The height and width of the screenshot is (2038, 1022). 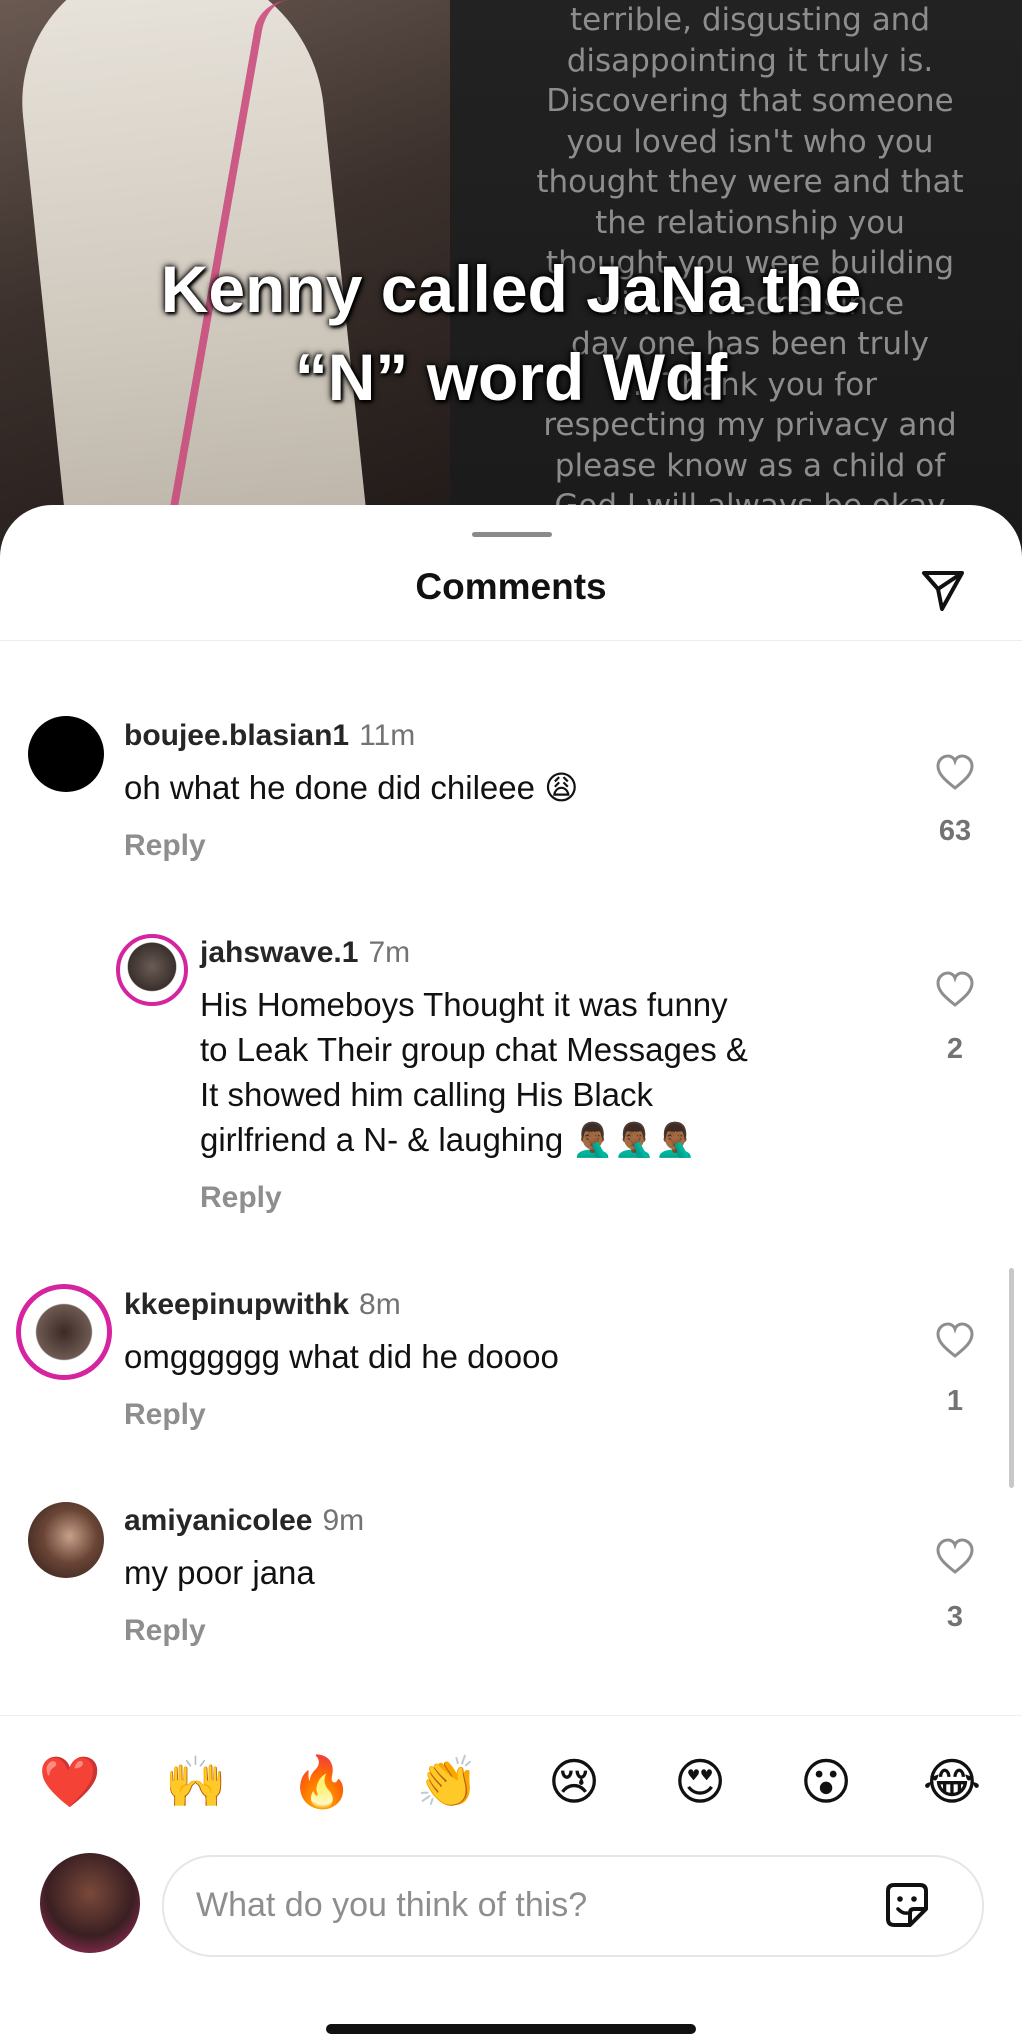 I want to click on reaction-raised-hands: 🙌, so click(x=196, y=1782).